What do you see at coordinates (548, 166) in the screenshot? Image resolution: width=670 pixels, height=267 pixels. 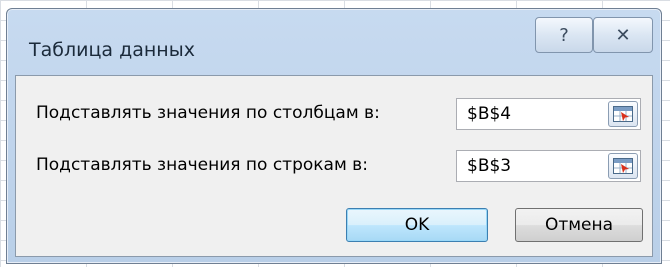 I see `row-input-field: $B$3` at bounding box center [548, 166].